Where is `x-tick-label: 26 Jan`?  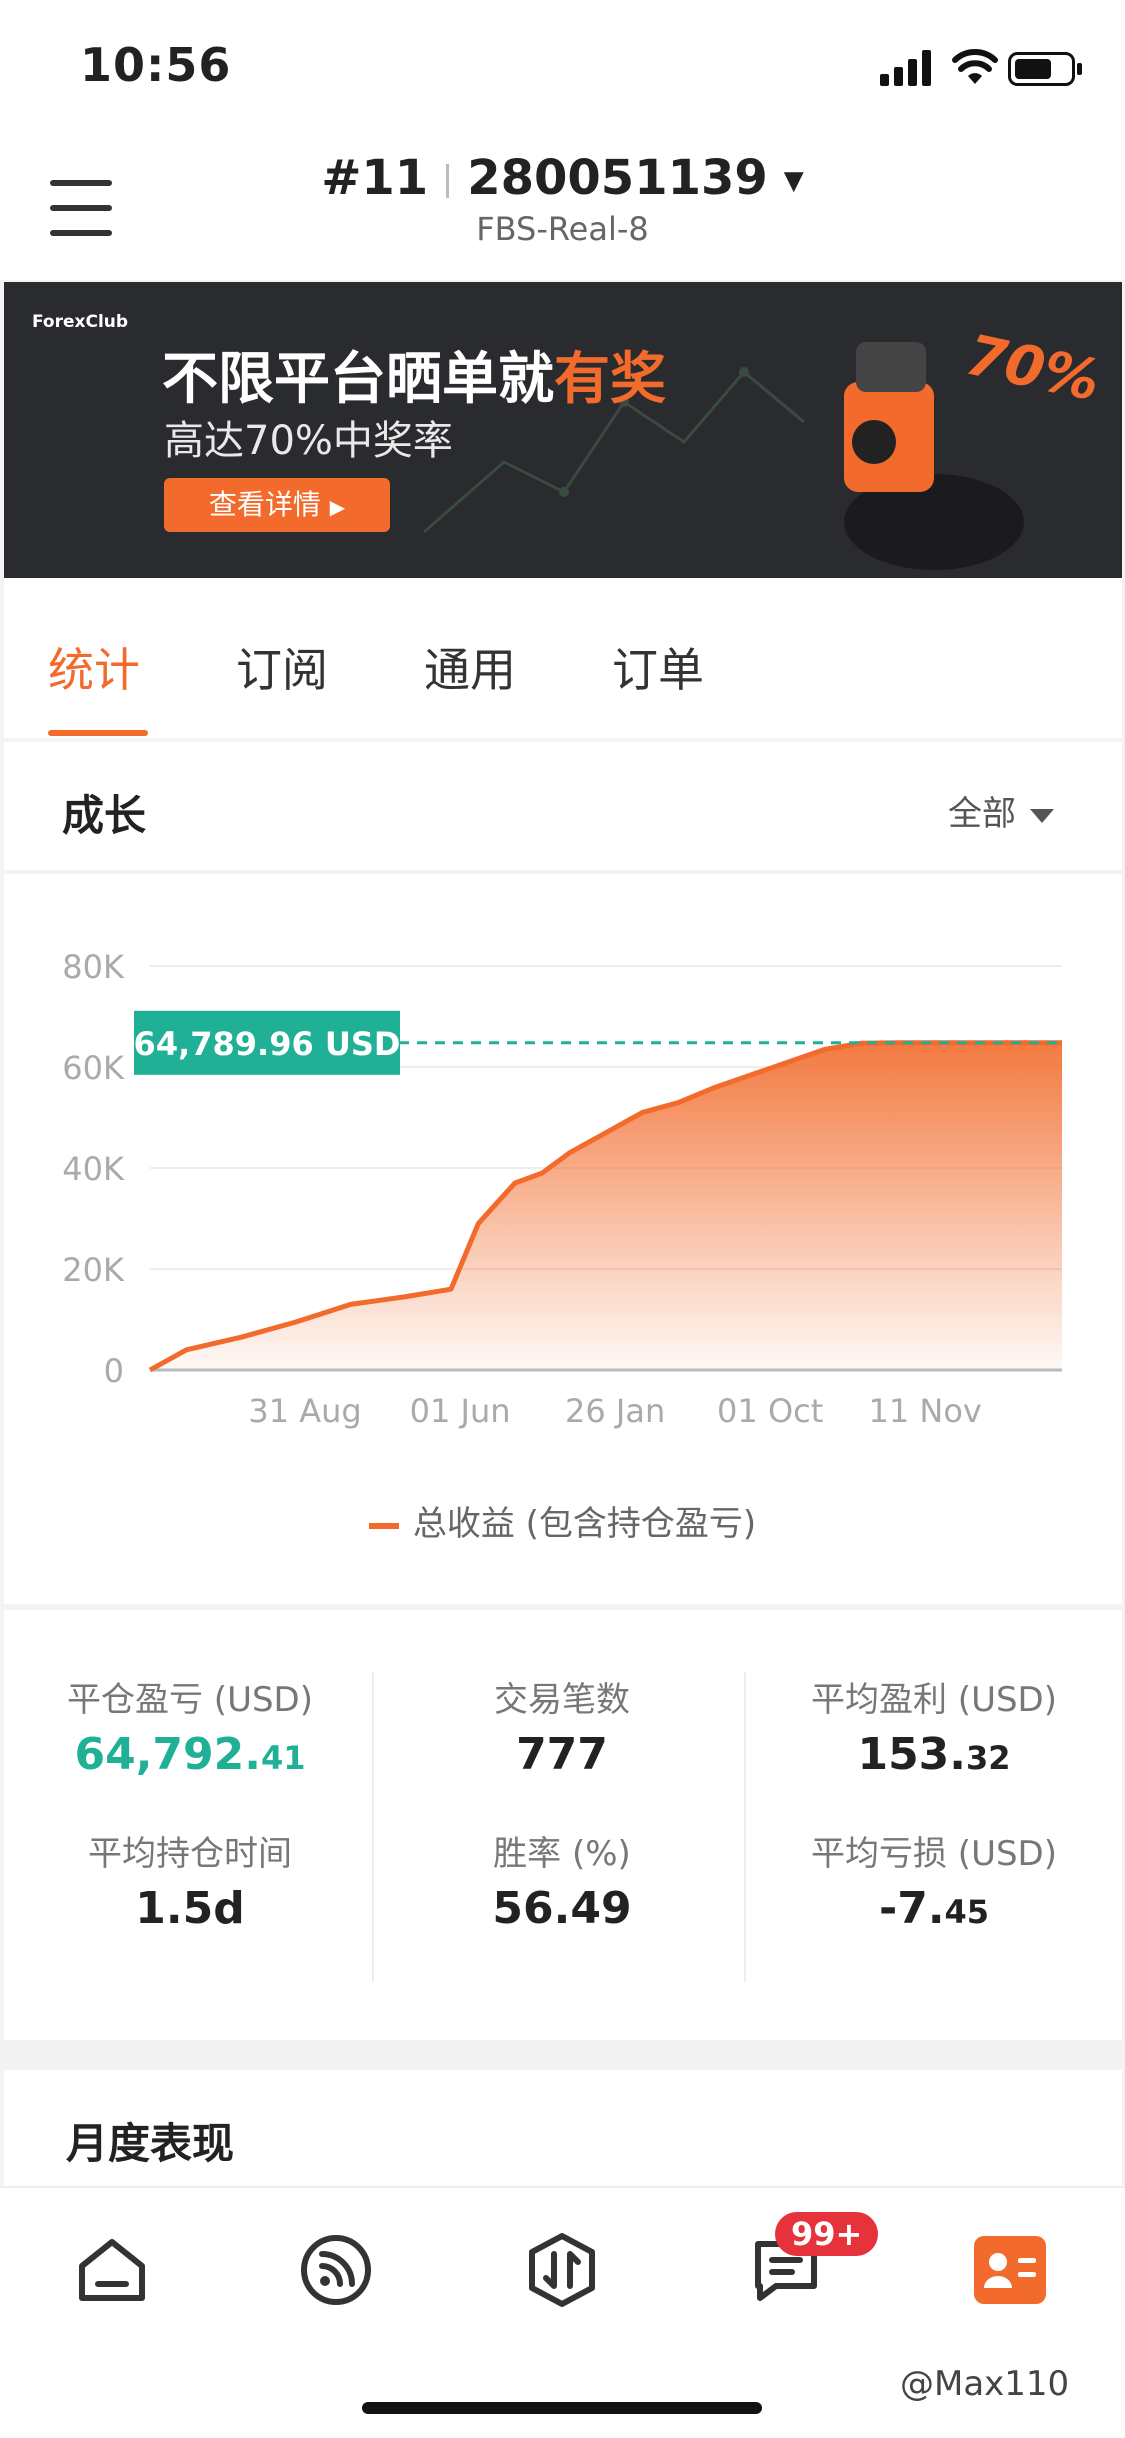 x-tick-label: 26 Jan is located at coordinates (615, 1411).